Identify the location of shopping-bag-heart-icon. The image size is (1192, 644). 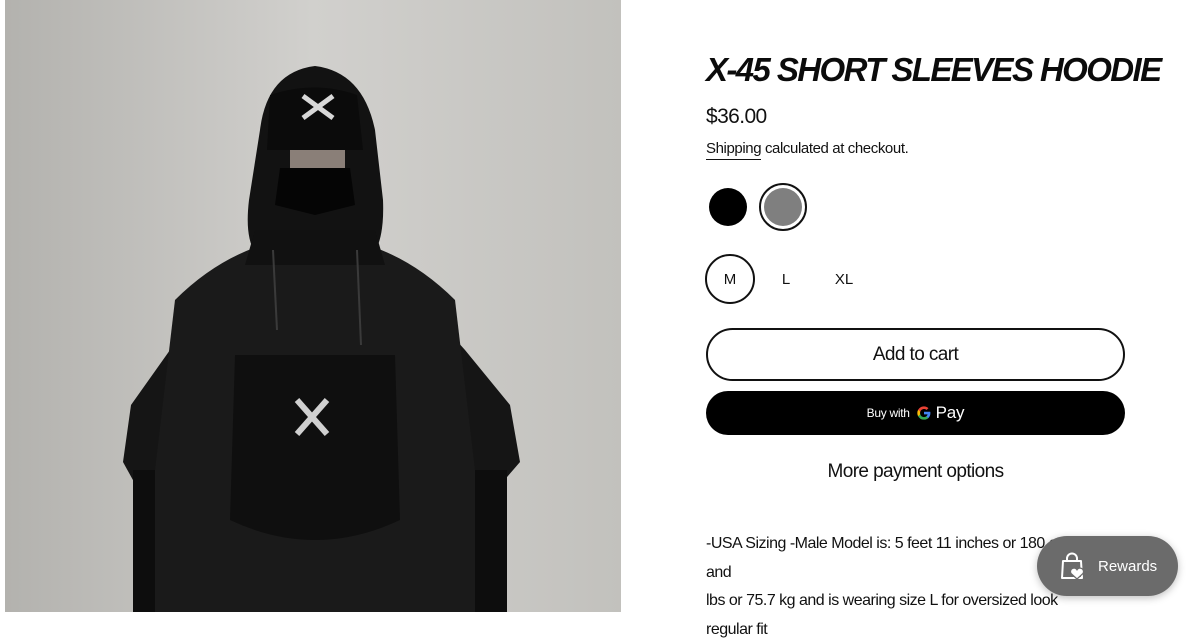
(1072, 566).